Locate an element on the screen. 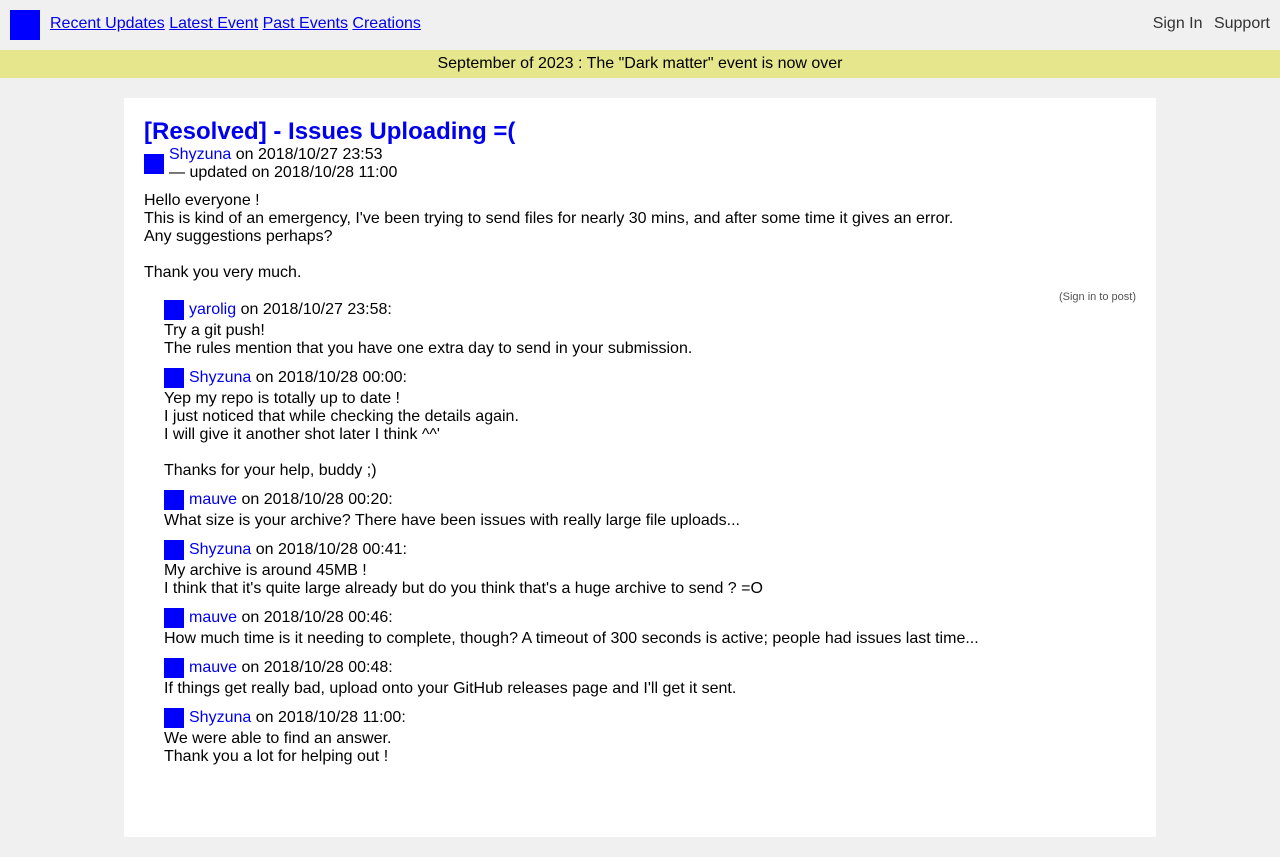 The height and width of the screenshot is (857, 1280). nav-latest-event: Latest Event is located at coordinates (213, 23).